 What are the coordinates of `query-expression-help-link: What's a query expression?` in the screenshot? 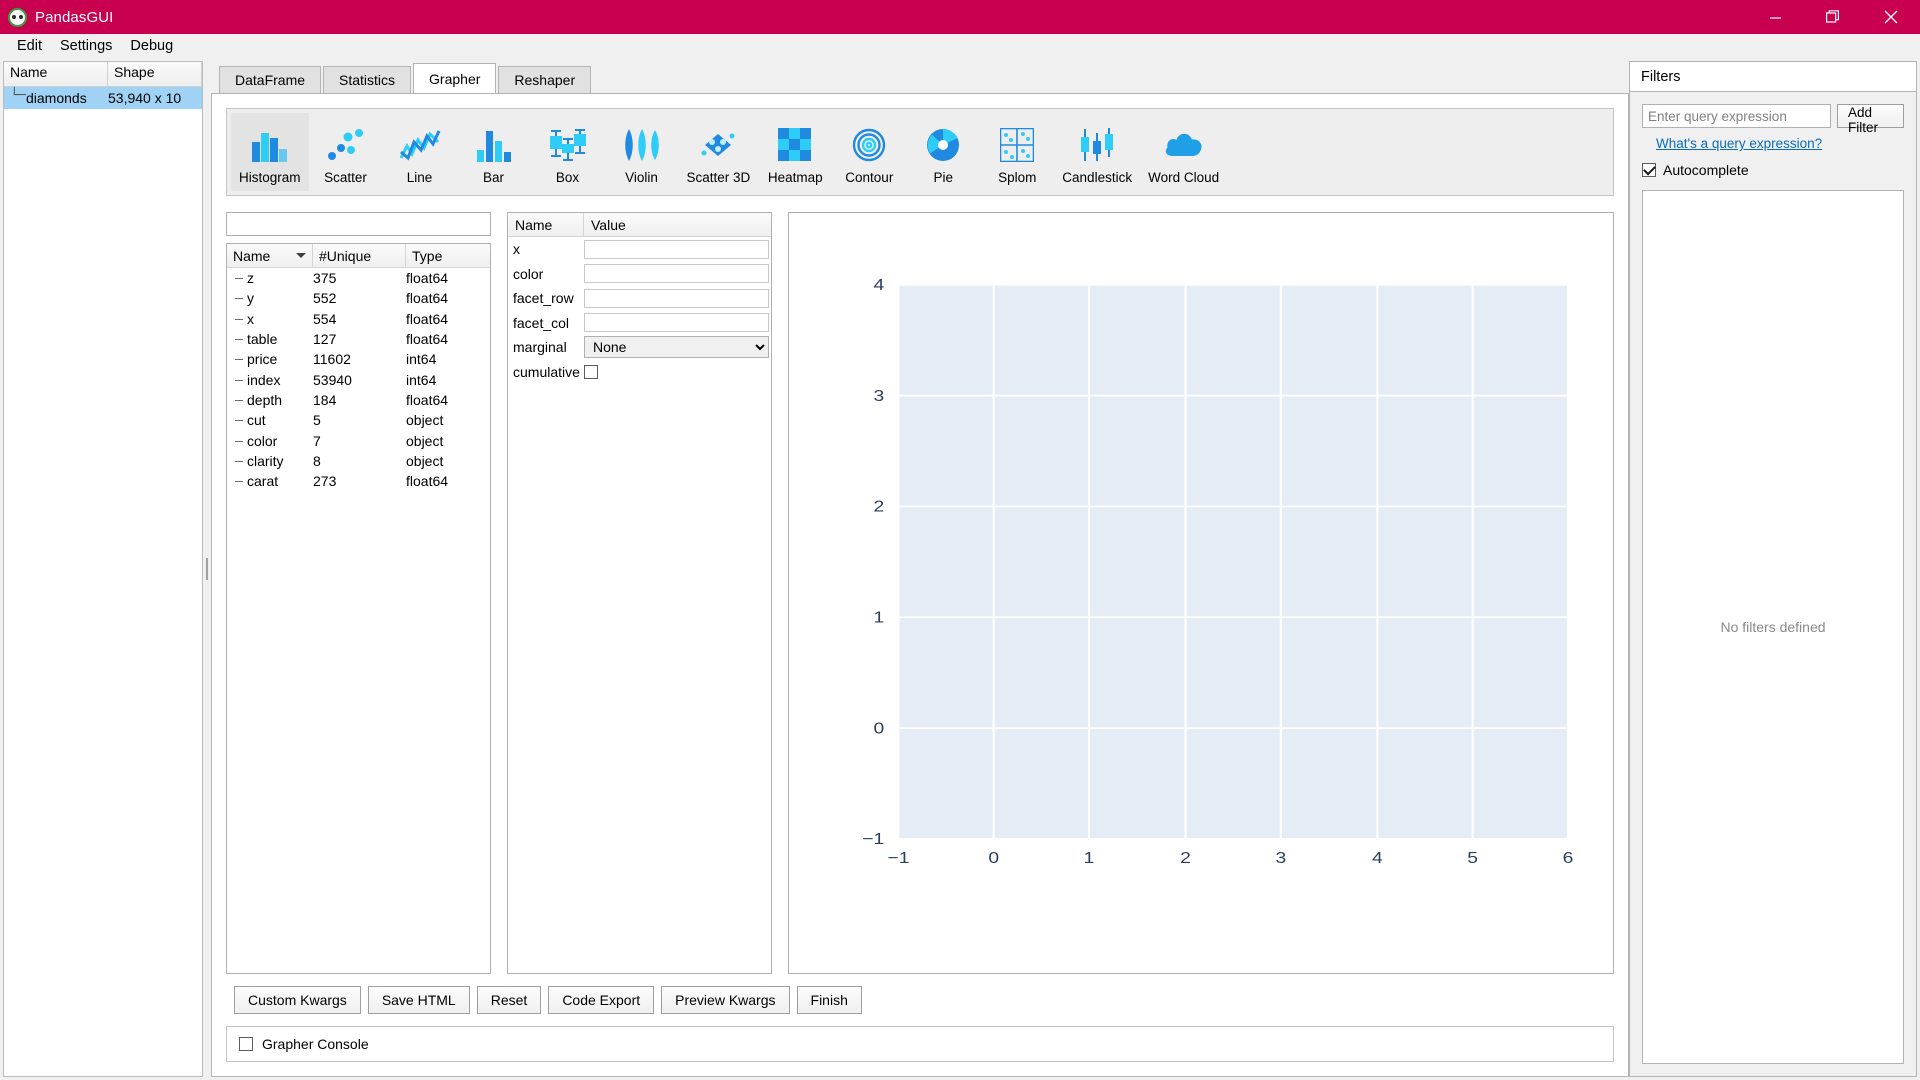 It's located at (1780, 143).